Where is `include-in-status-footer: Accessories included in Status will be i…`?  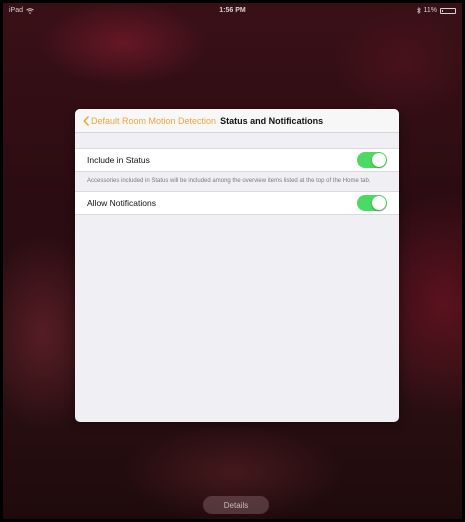 include-in-status-footer: Accessories included in Status will be i… is located at coordinates (229, 181).